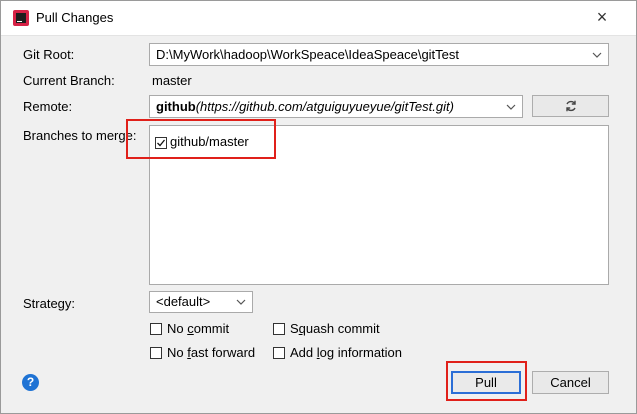 Image resolution: width=637 pixels, height=414 pixels. What do you see at coordinates (30, 382) in the screenshot?
I see `help-icon: ?` at bounding box center [30, 382].